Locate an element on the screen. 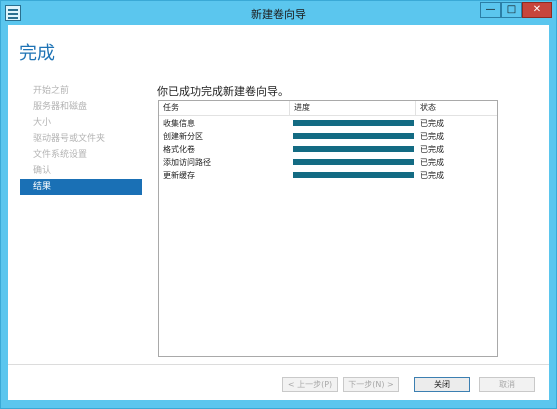  table-row: 格式化卷 已完成 is located at coordinates (328, 149).